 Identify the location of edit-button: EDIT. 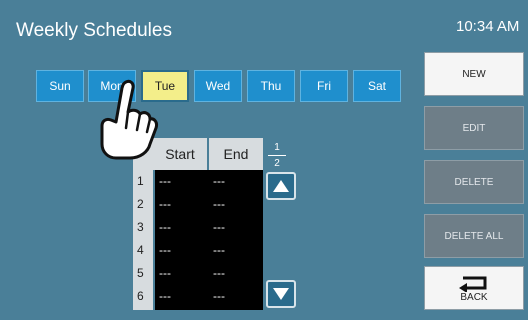
(474, 128).